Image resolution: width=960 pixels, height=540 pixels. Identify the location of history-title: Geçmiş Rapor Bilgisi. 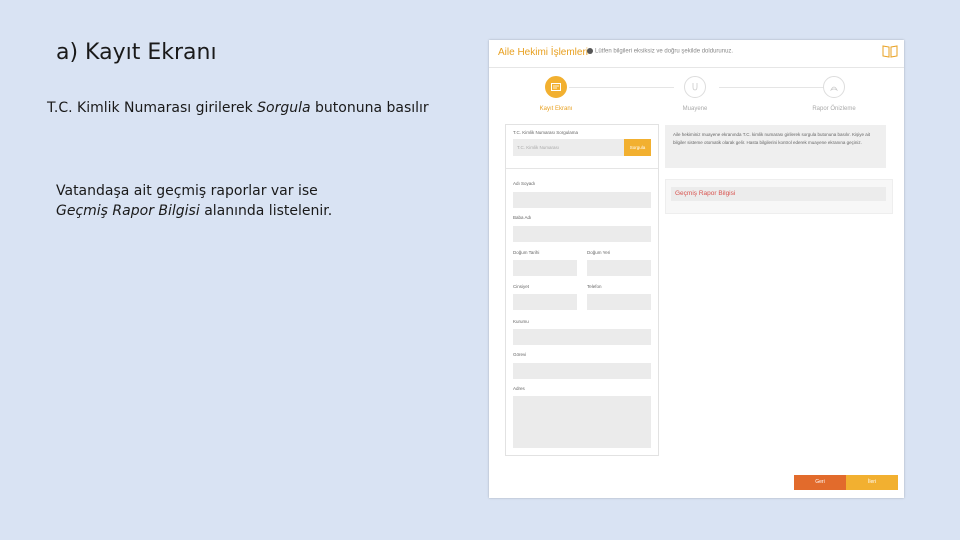
(778, 194).